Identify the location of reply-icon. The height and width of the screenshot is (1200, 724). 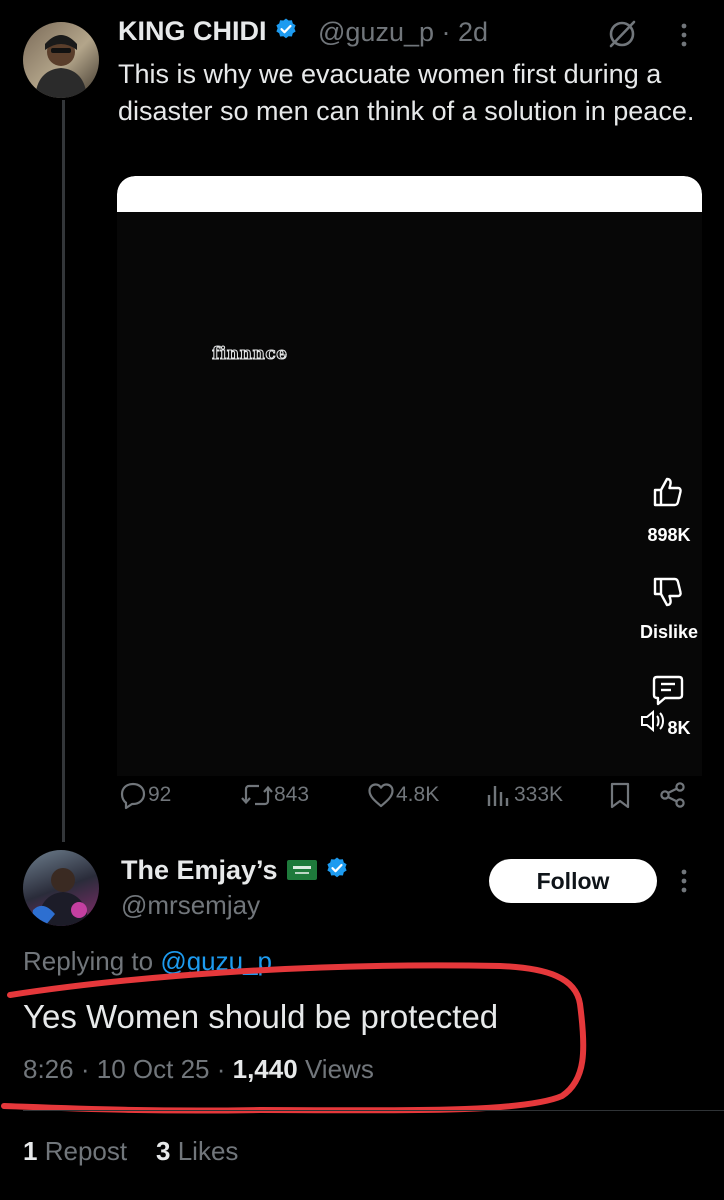
(133, 796).